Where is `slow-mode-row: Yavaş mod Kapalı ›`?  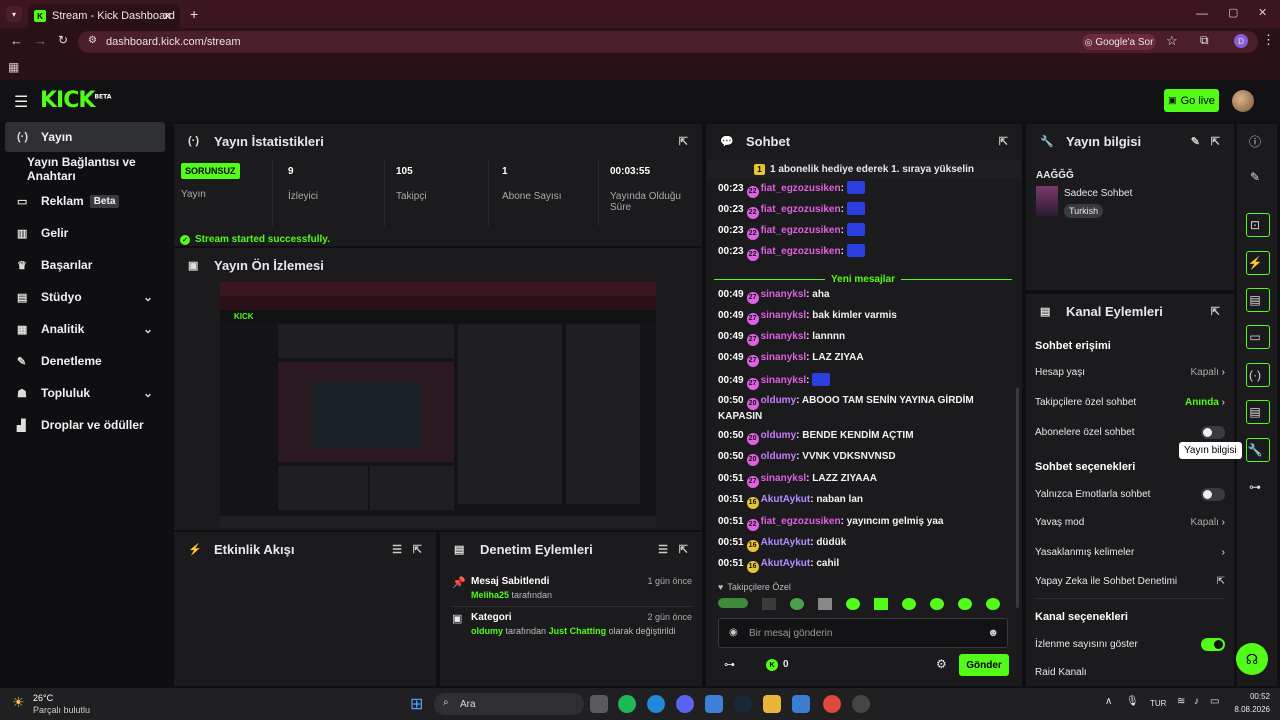 slow-mode-row: Yavaş mod Kapalı › is located at coordinates (1130, 522).